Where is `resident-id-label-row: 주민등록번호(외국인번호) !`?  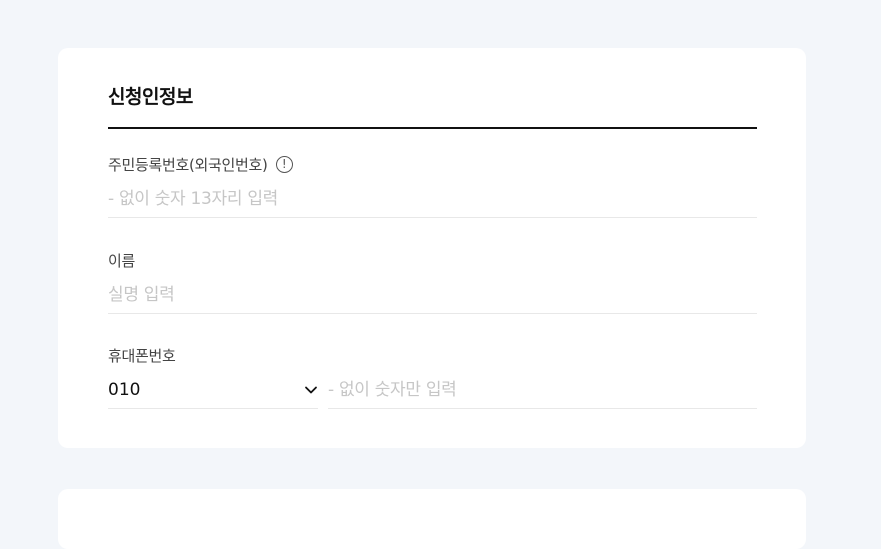
resident-id-label-row: 주민등록번호(외국인번호) ! is located at coordinates (432, 164).